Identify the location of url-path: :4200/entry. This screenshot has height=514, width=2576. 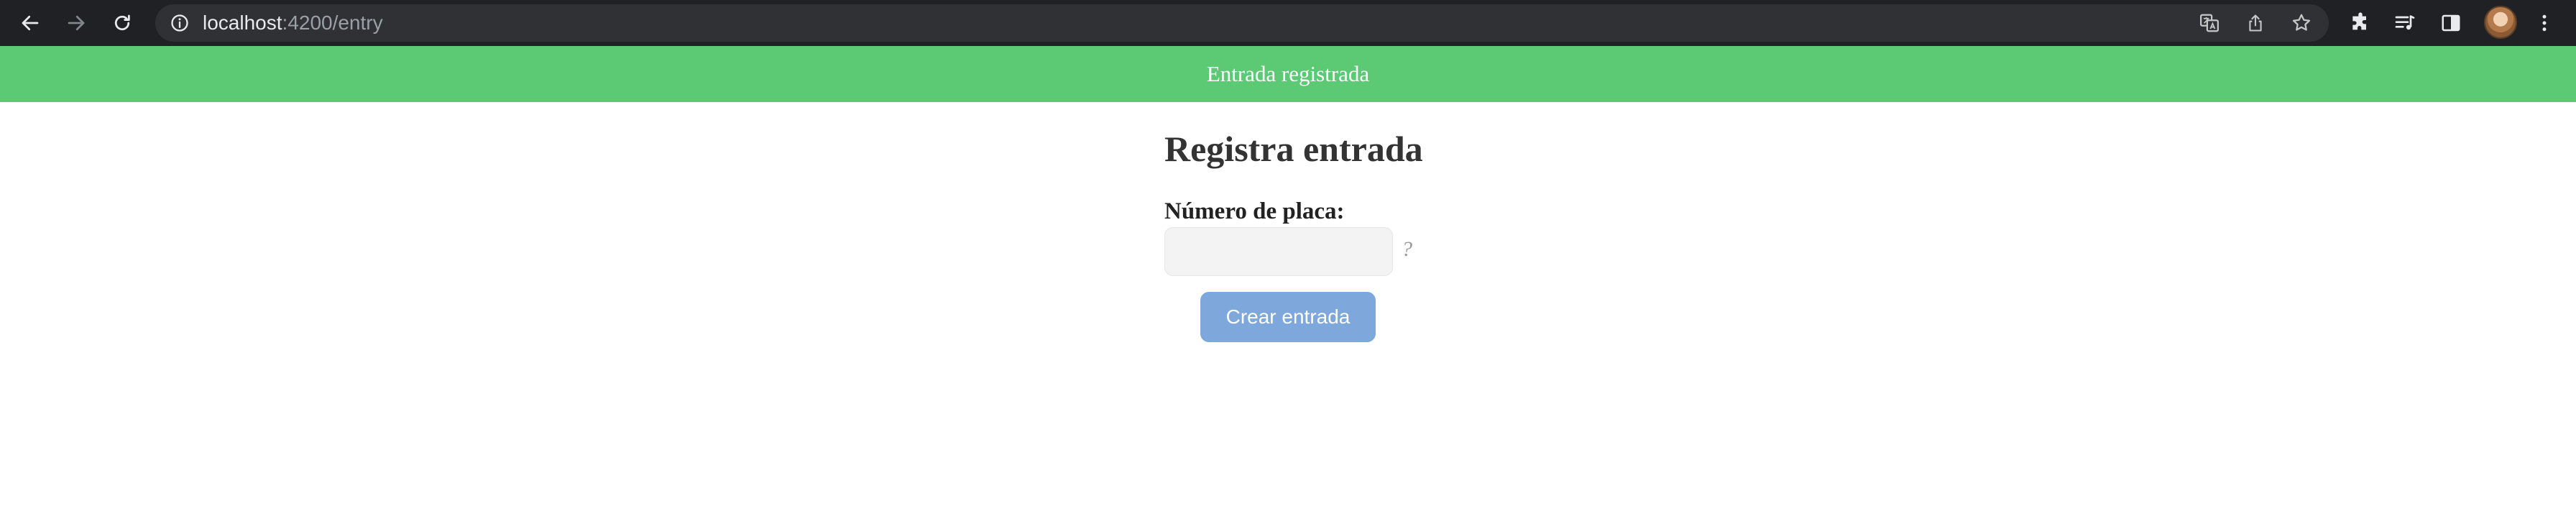
(332, 23).